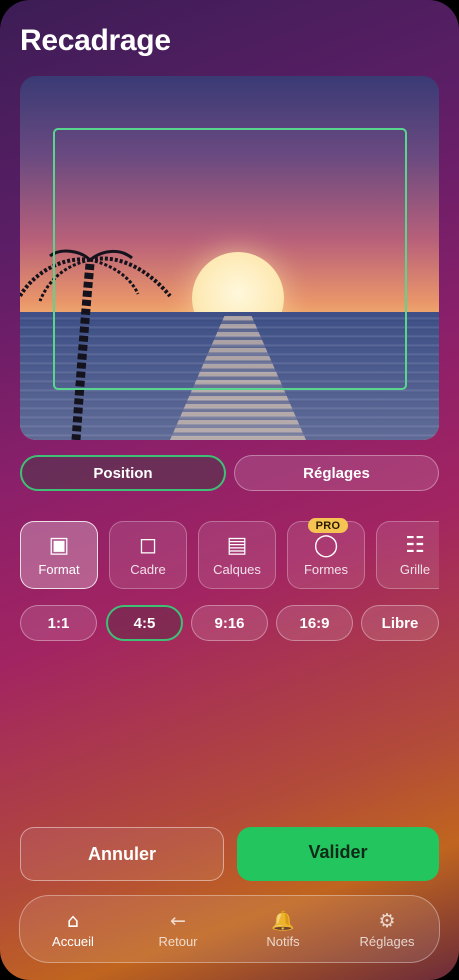 The width and height of the screenshot is (459, 980). What do you see at coordinates (122, 854) in the screenshot?
I see `cancel-button: Annuler` at bounding box center [122, 854].